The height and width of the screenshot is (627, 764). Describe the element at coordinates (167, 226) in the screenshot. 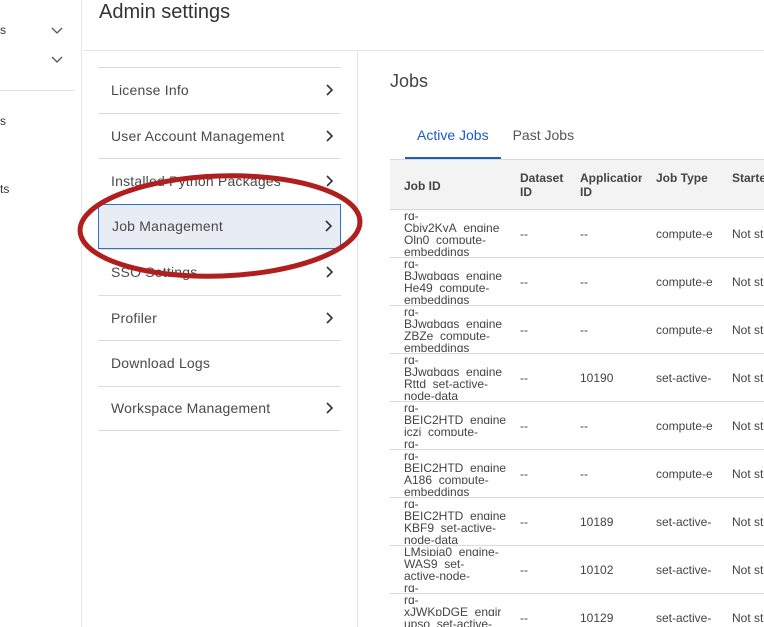

I see `menu-item-label: Job Management` at that location.